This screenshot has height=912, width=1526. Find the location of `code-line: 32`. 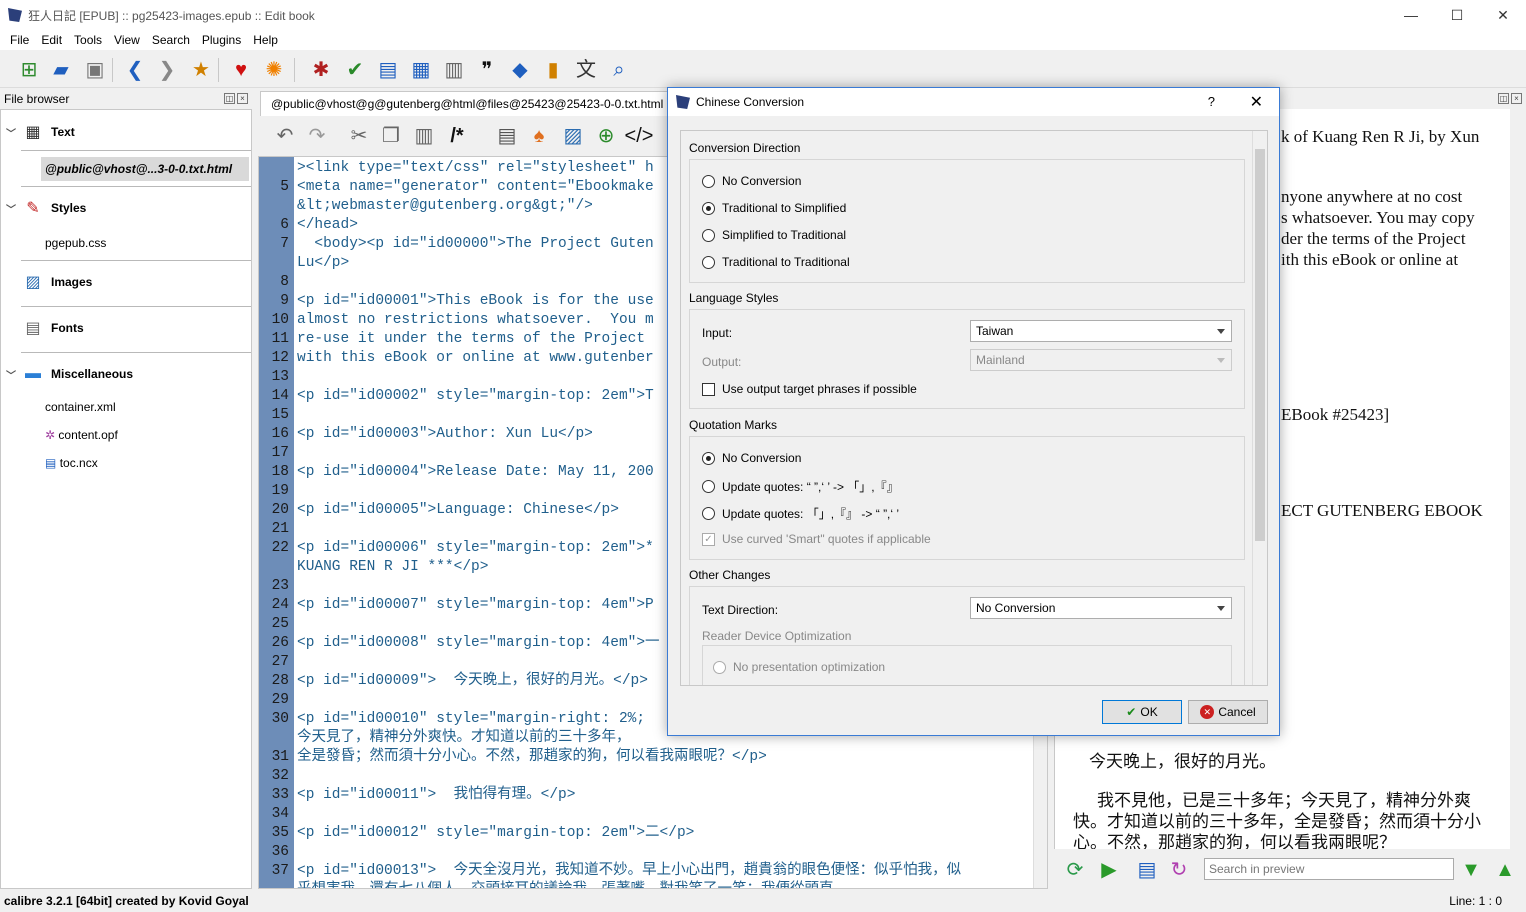

code-line: 32 is located at coordinates (653, 776).